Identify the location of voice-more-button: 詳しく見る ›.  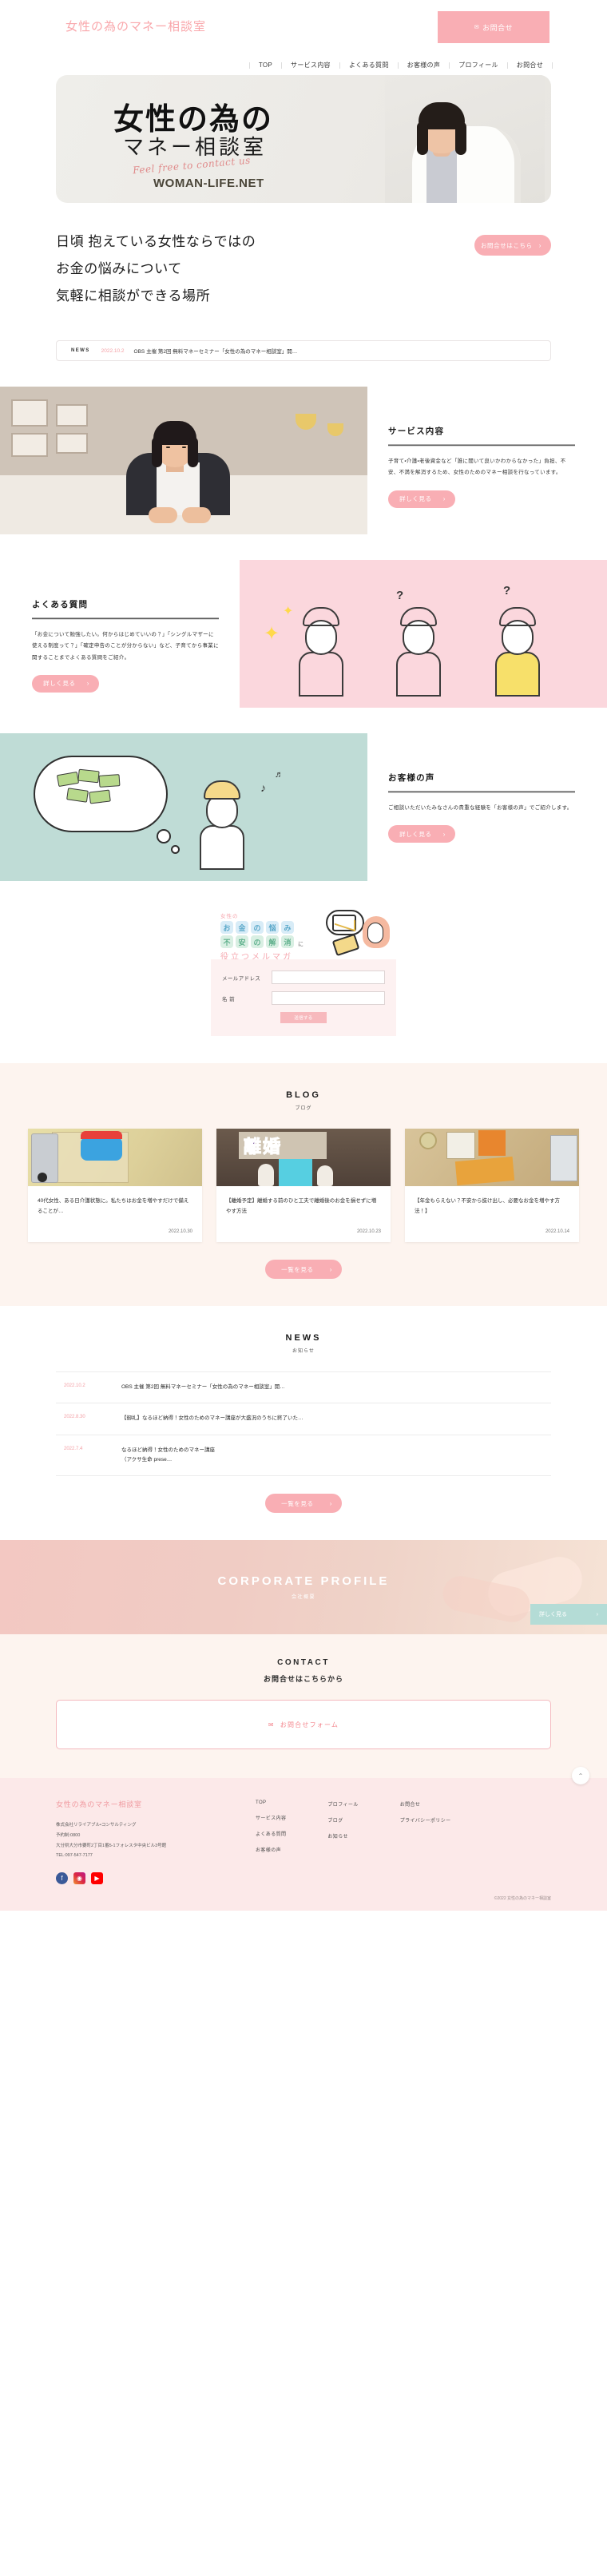
(421, 834).